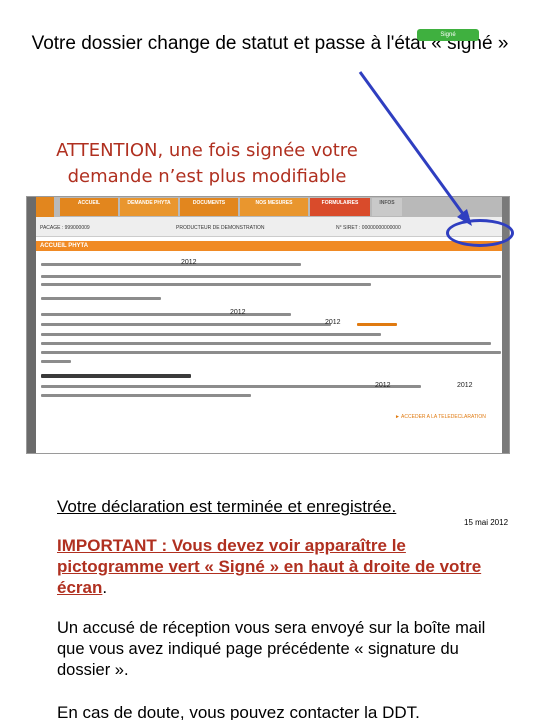  What do you see at coordinates (480, 233) in the screenshot?
I see `highlight-ellipse` at bounding box center [480, 233].